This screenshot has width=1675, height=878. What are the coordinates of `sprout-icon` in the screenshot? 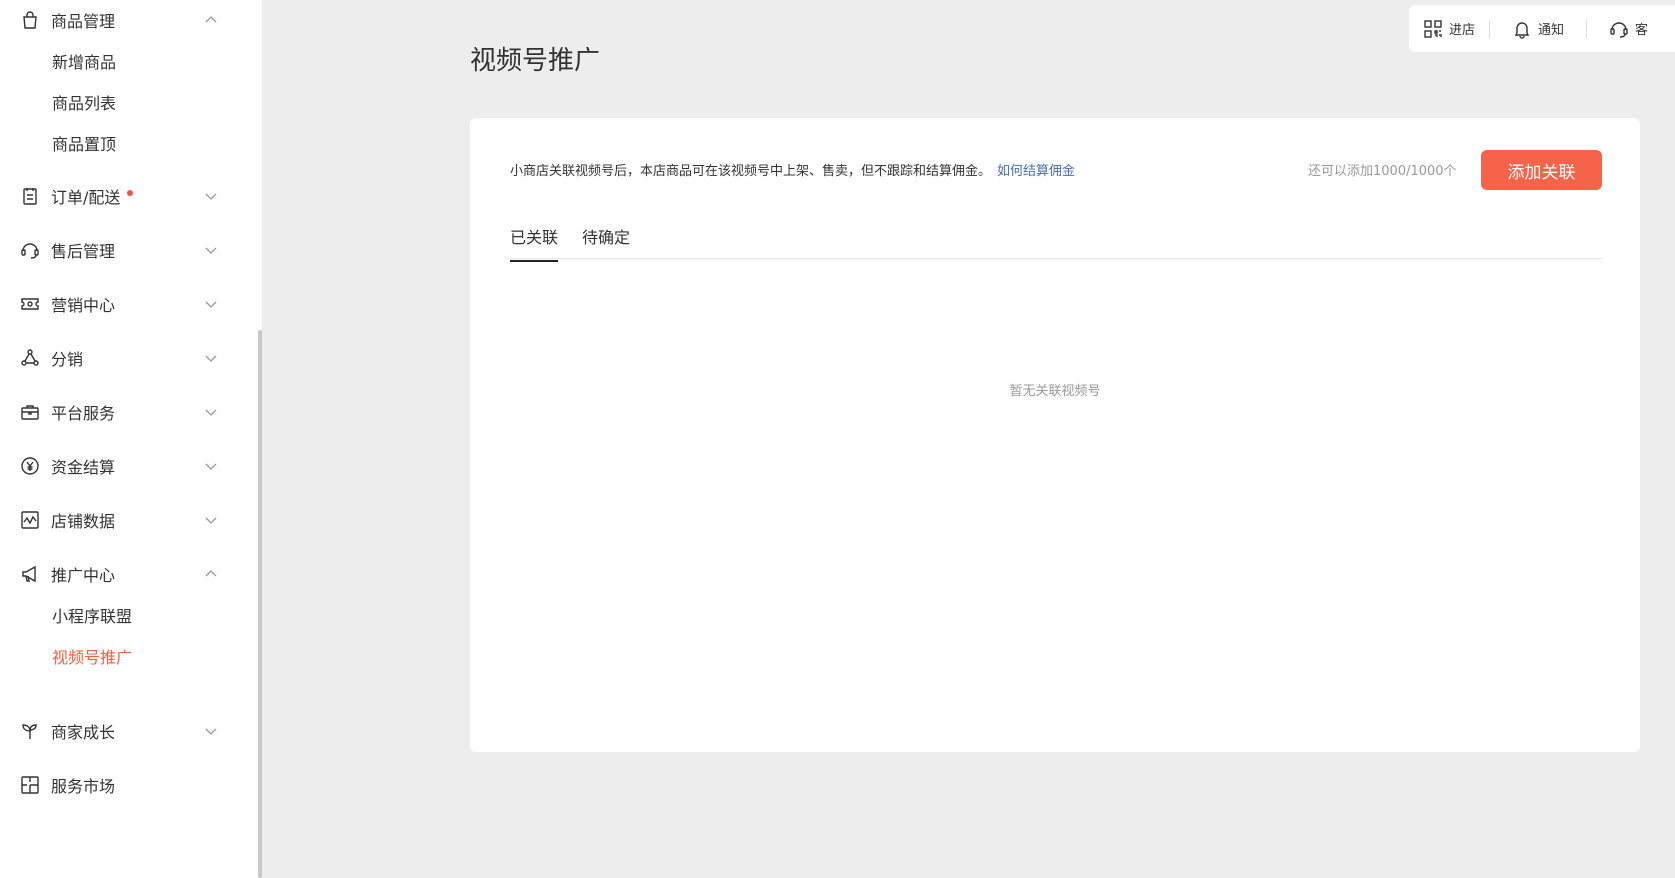 It's located at (30, 731).